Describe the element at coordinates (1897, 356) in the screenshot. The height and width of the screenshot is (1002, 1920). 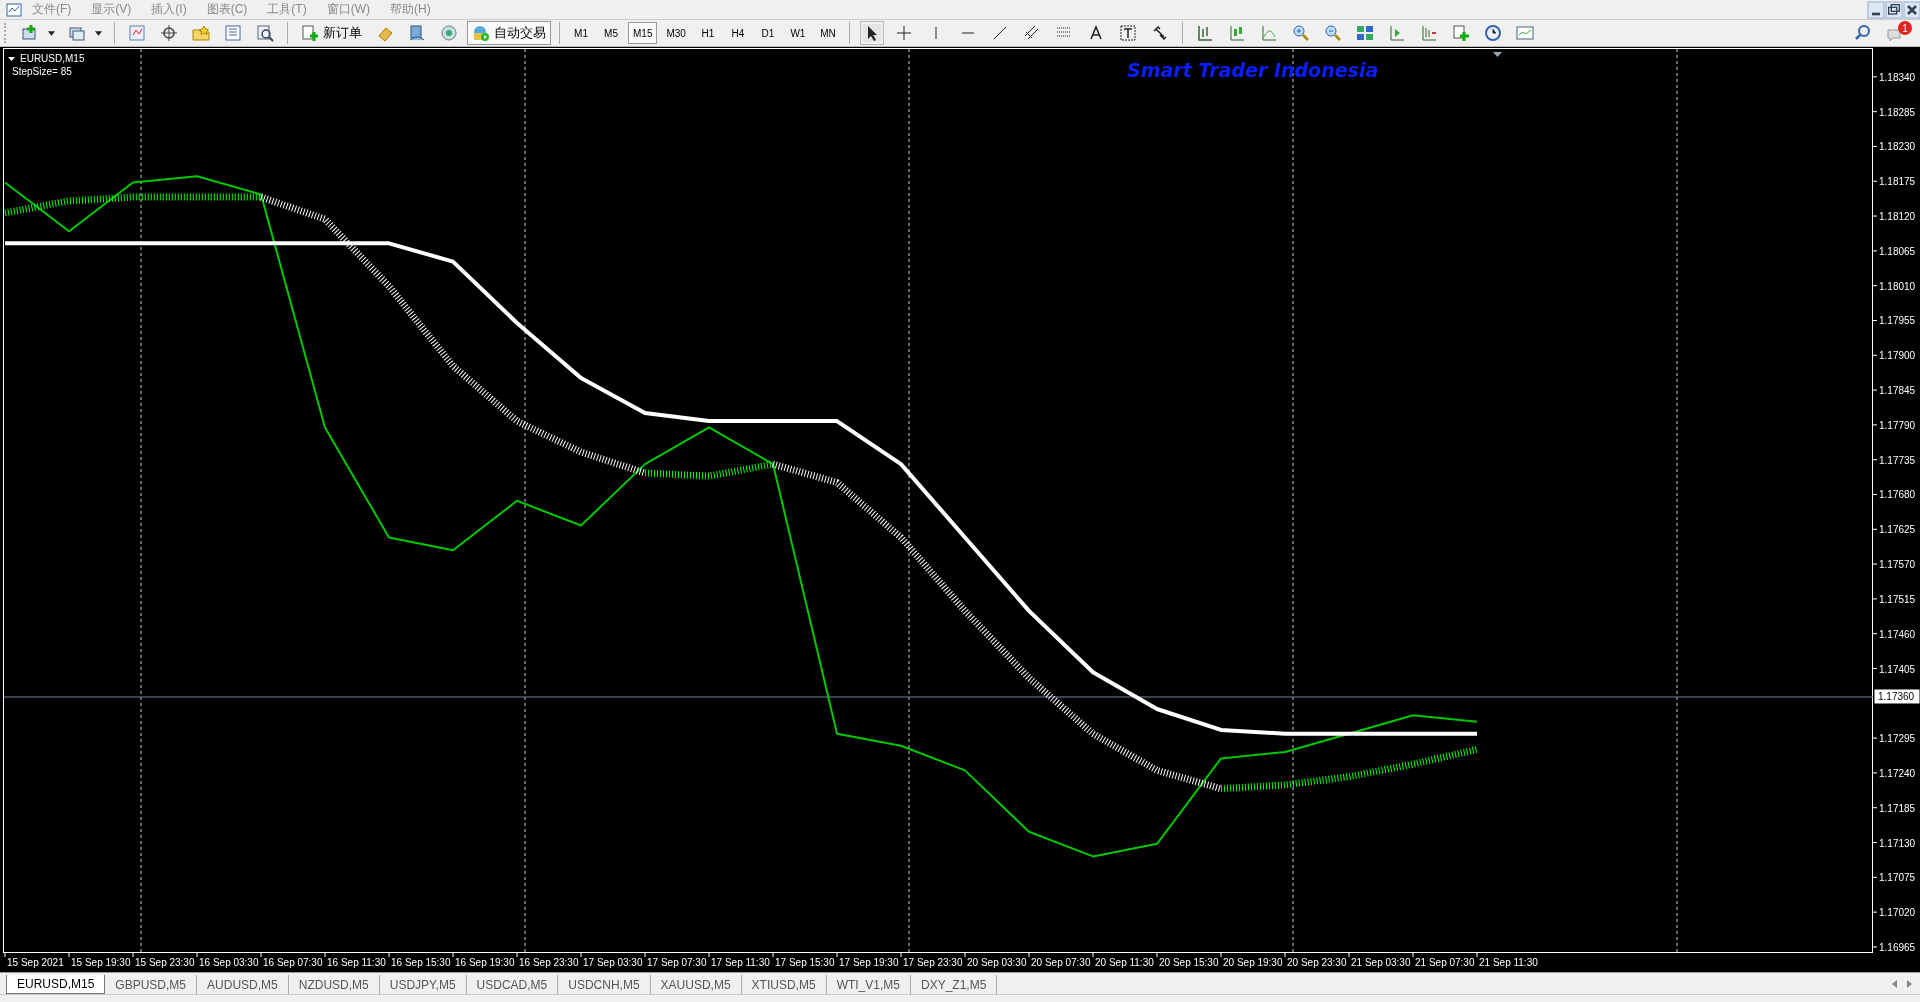
I see `price-axis-label: 1.17900` at that location.